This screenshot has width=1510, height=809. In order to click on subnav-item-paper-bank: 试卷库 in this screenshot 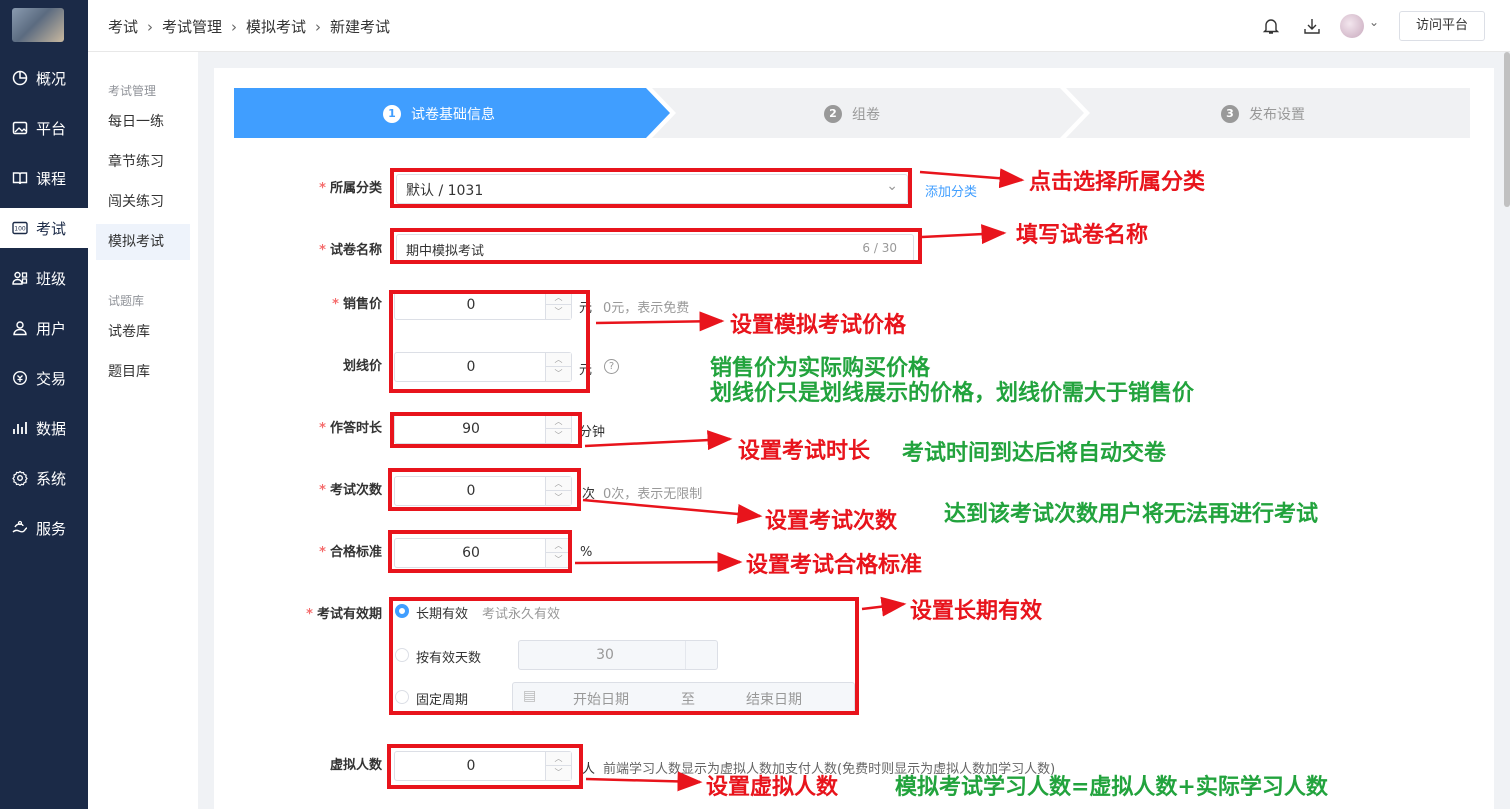, I will do `click(143, 332)`.